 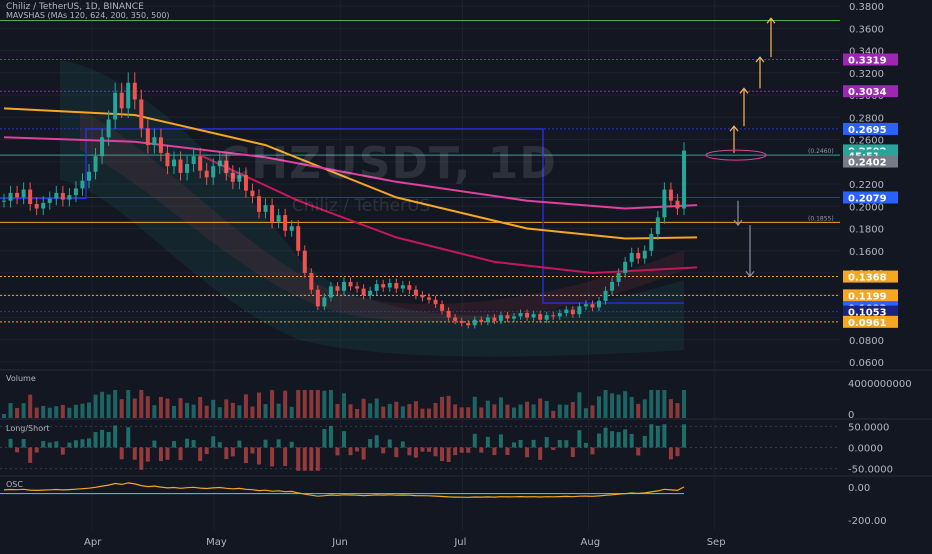 What do you see at coordinates (88, 15) in the screenshot?
I see `indicator-header: MAVSHAS (MAs 120, 624, 200, 350, 500)` at bounding box center [88, 15].